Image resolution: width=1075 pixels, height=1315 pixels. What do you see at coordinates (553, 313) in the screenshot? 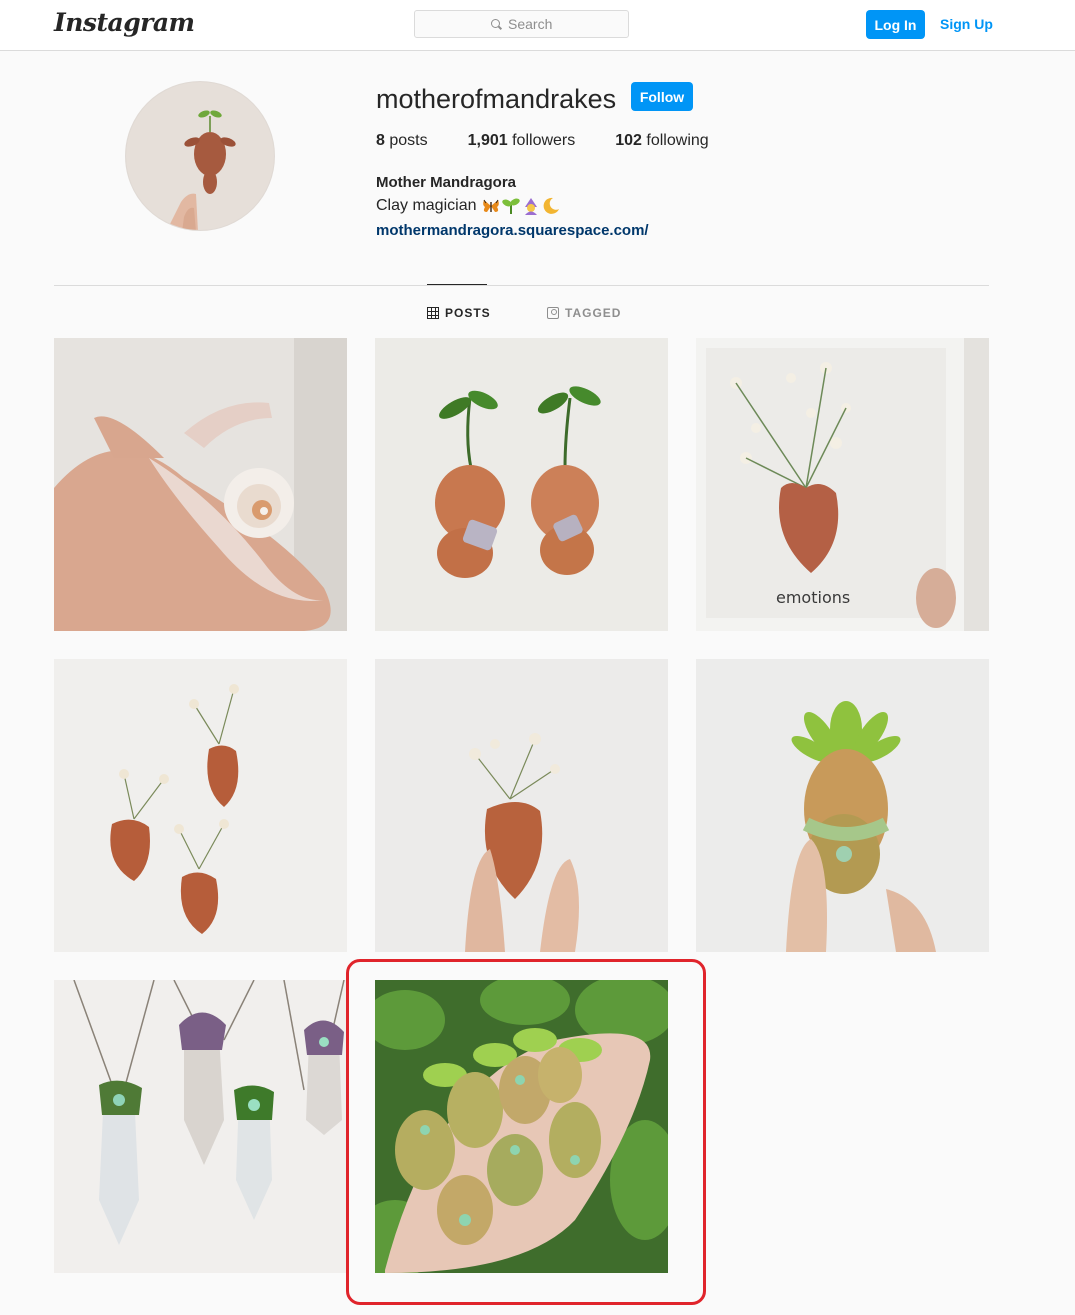
I see `tag-icon` at bounding box center [553, 313].